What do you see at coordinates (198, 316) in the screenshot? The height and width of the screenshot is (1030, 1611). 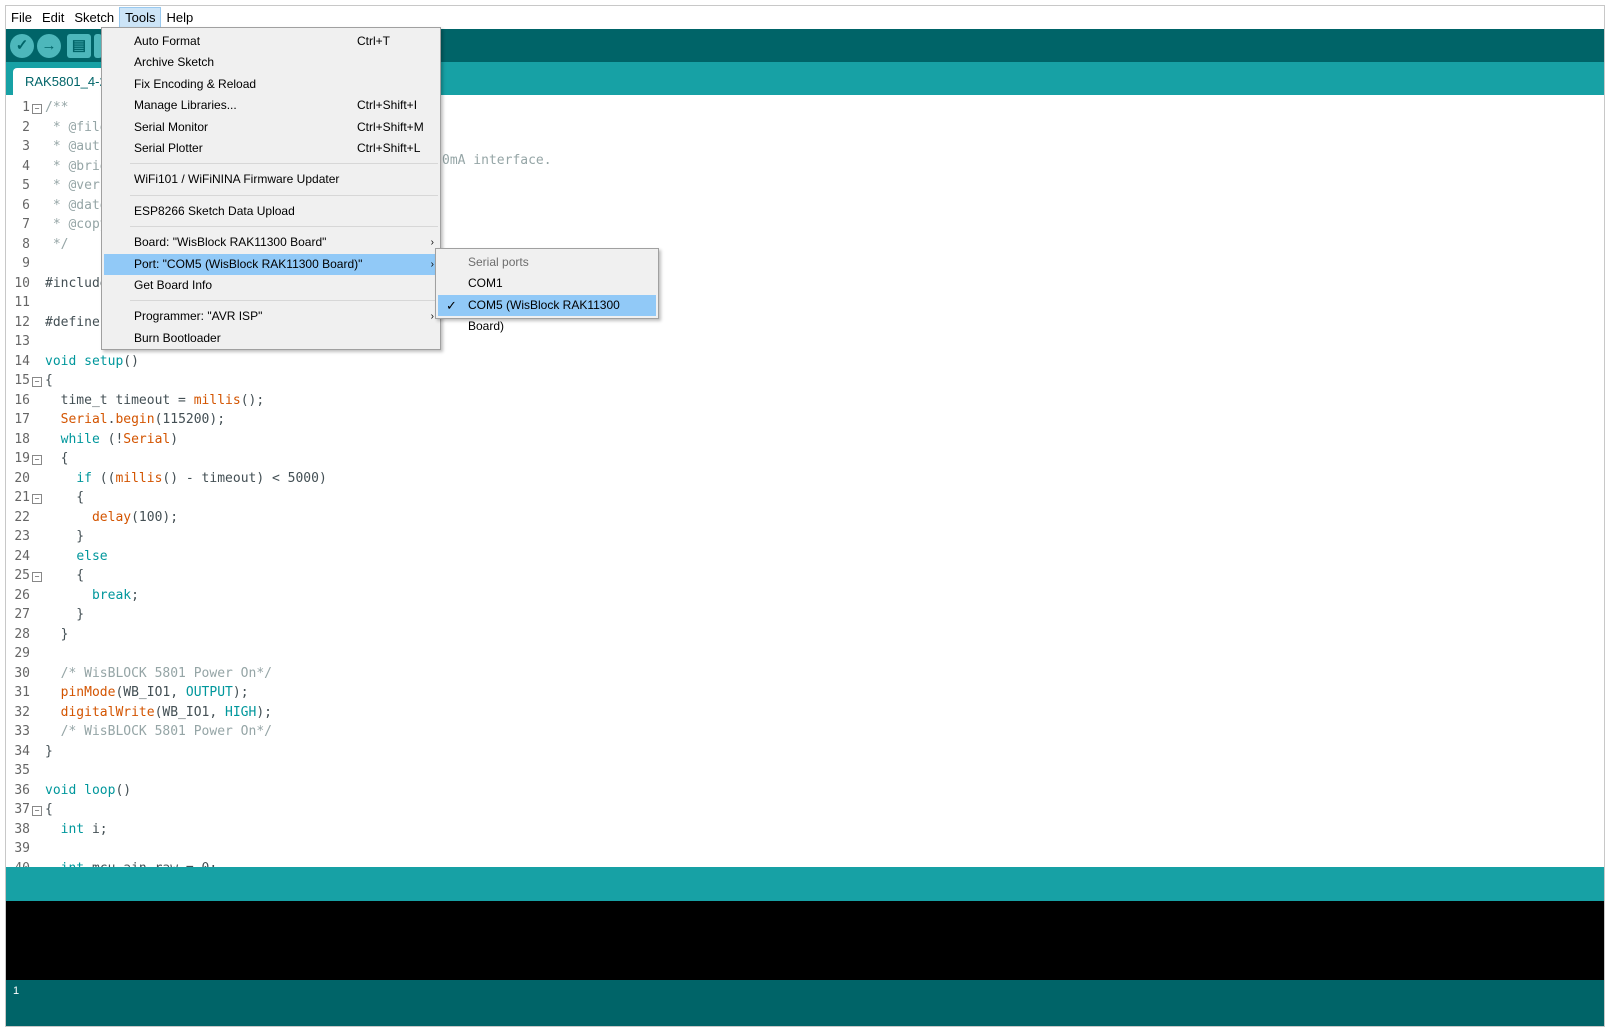 I see `menu-item-label: Programmer: "AVR ISP"` at bounding box center [198, 316].